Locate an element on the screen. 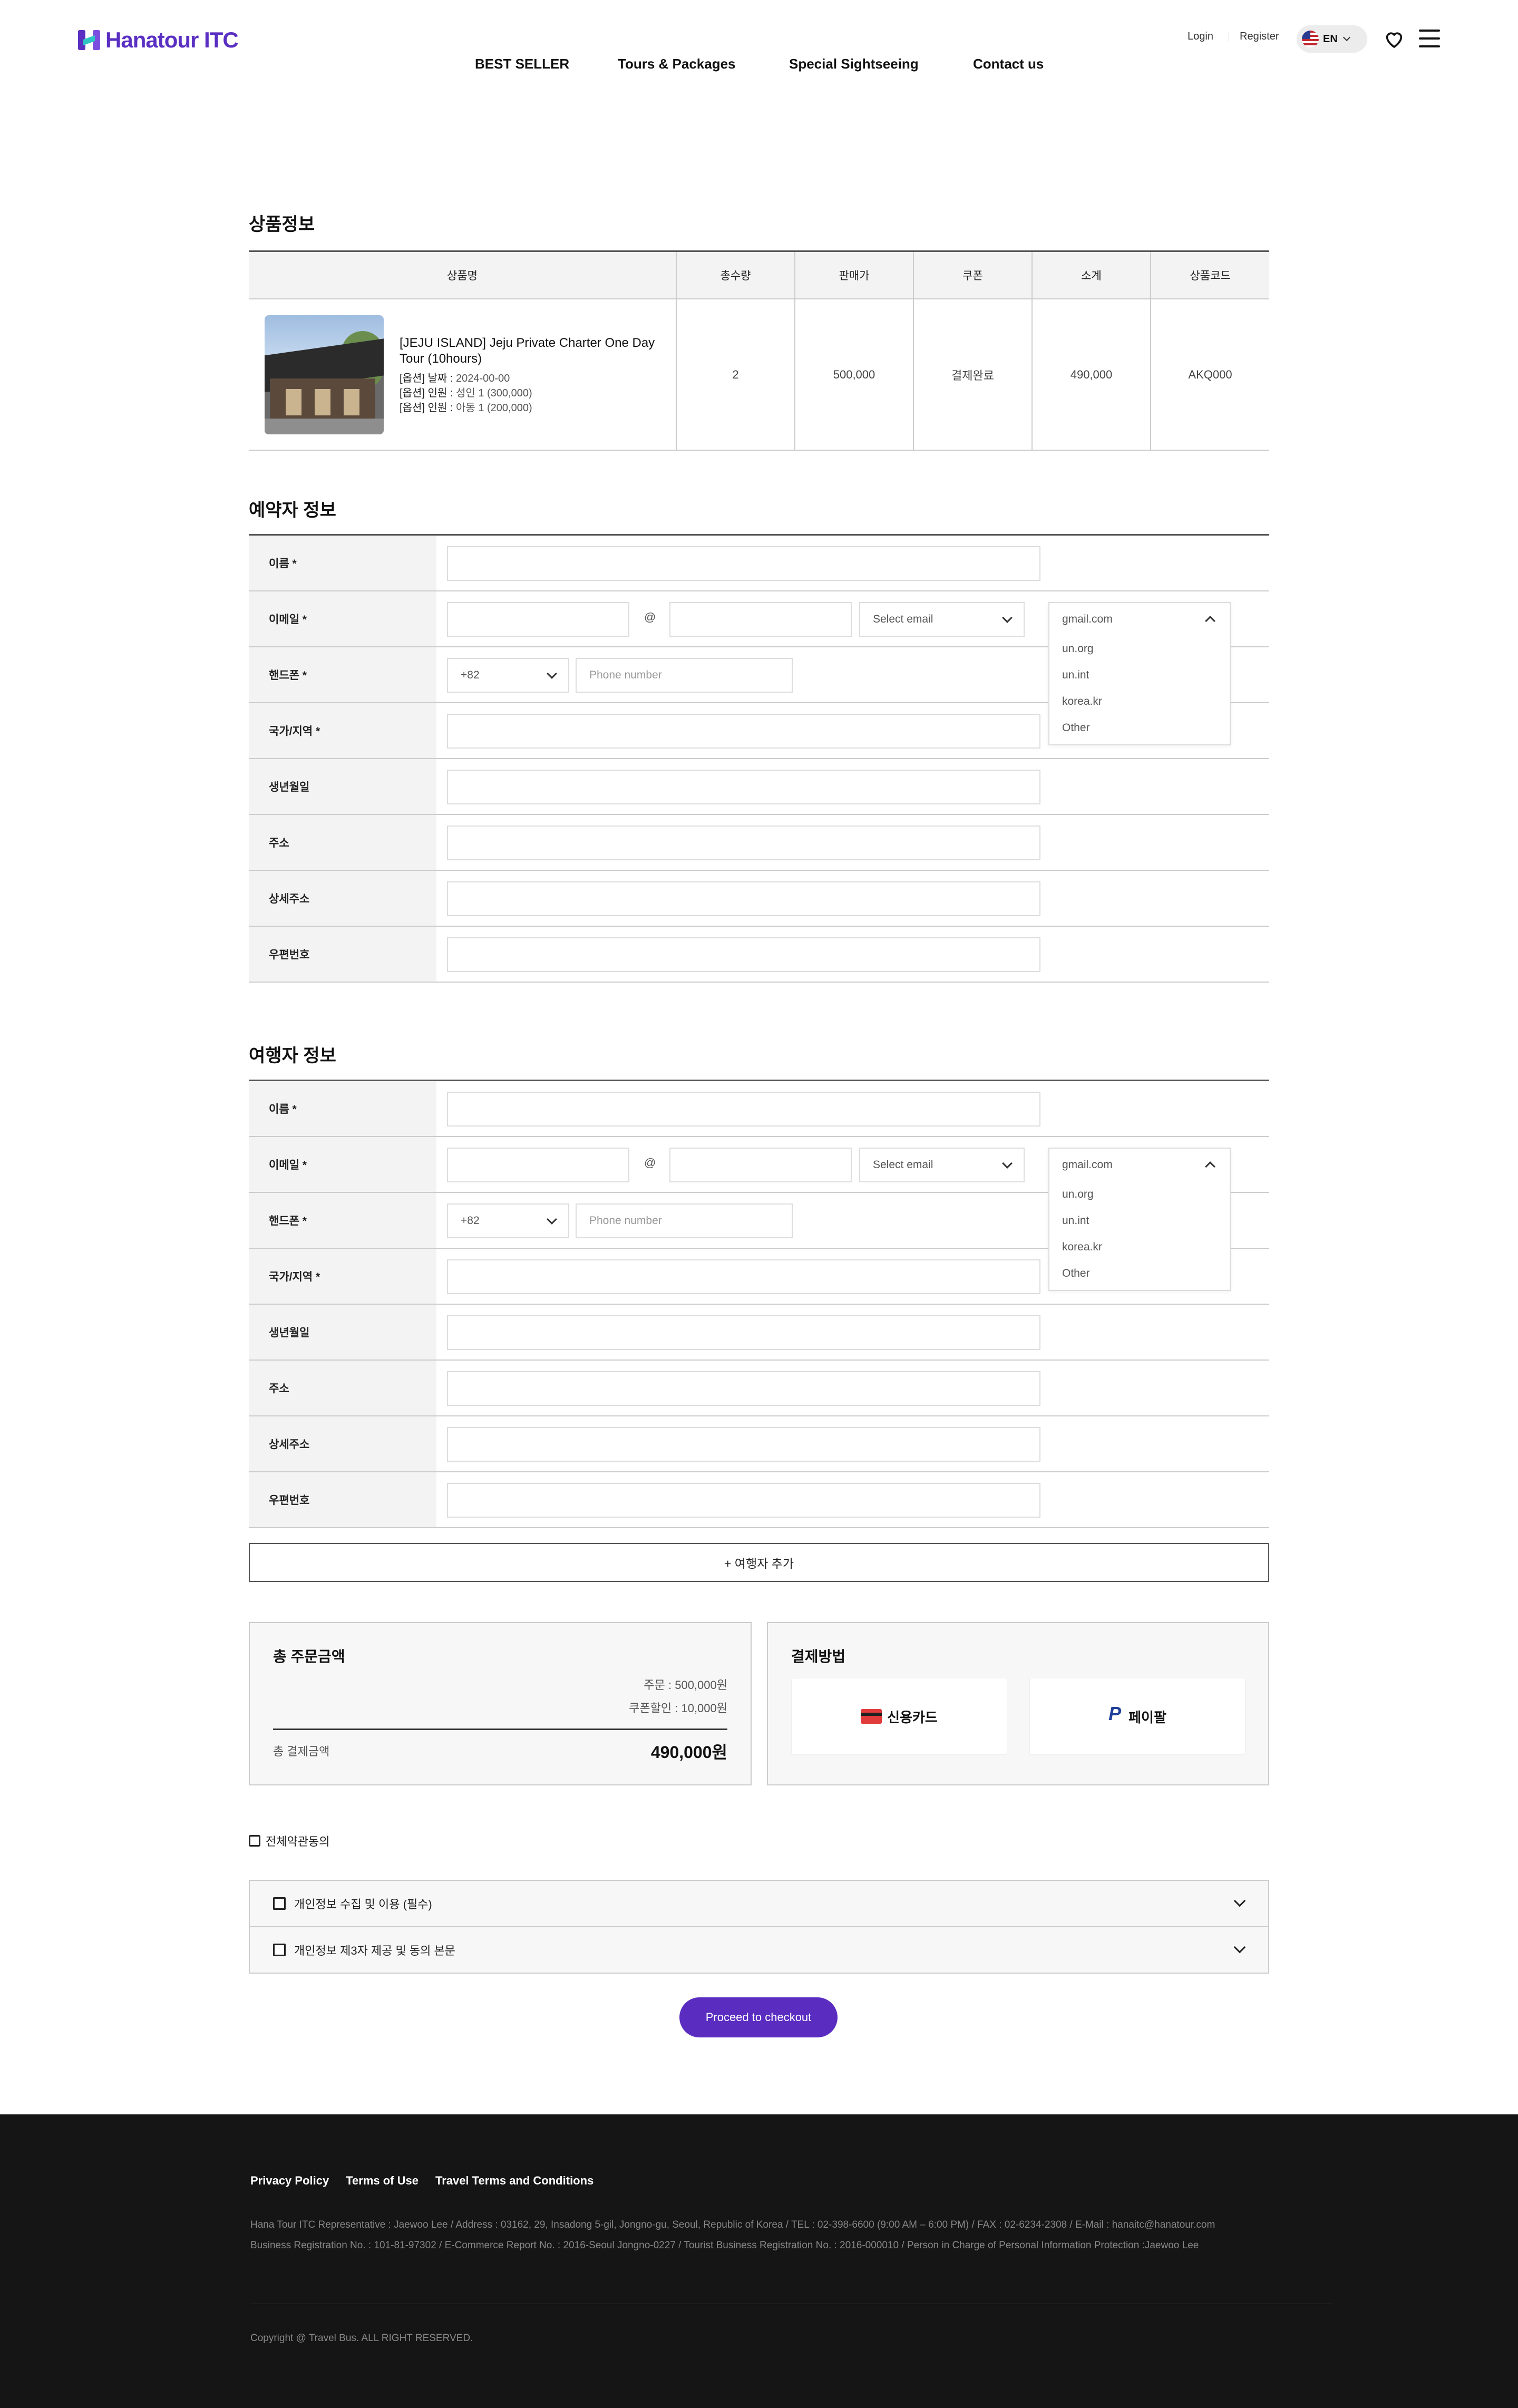  traveler-postcode-input is located at coordinates (743, 1500).